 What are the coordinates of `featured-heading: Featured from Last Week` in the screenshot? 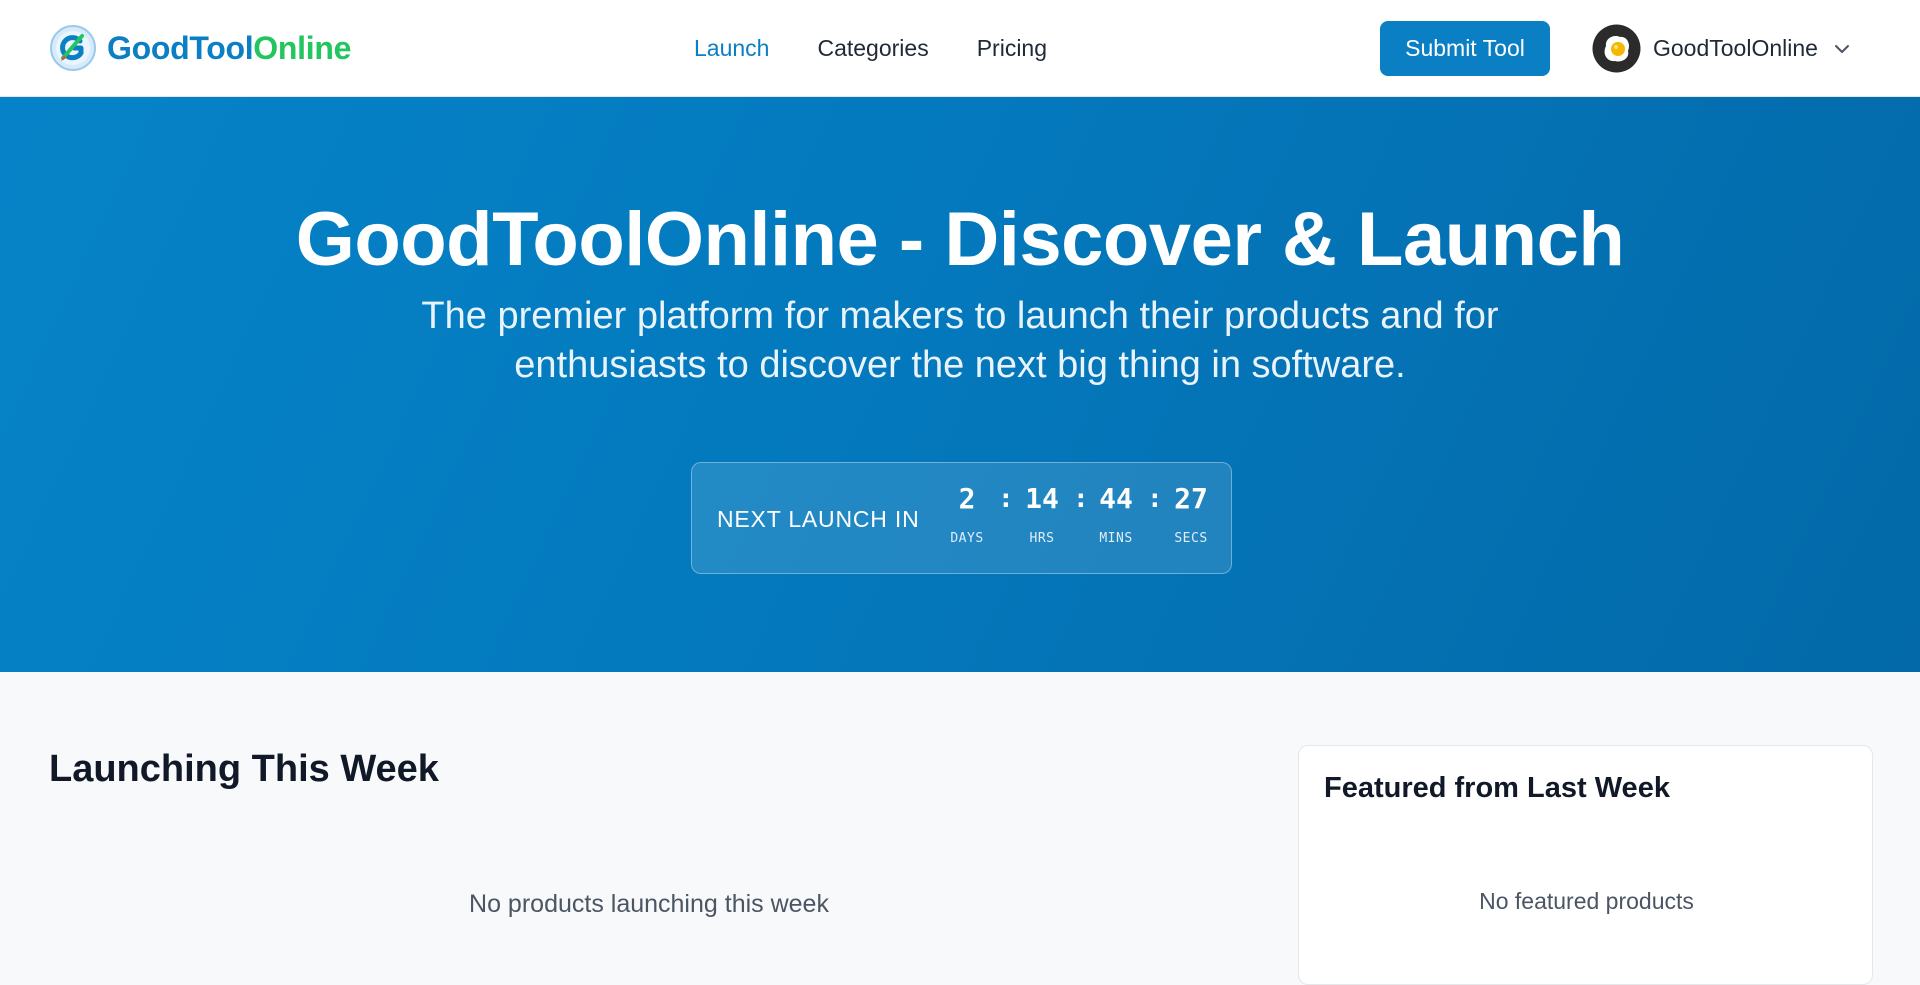 It's located at (1497, 788).